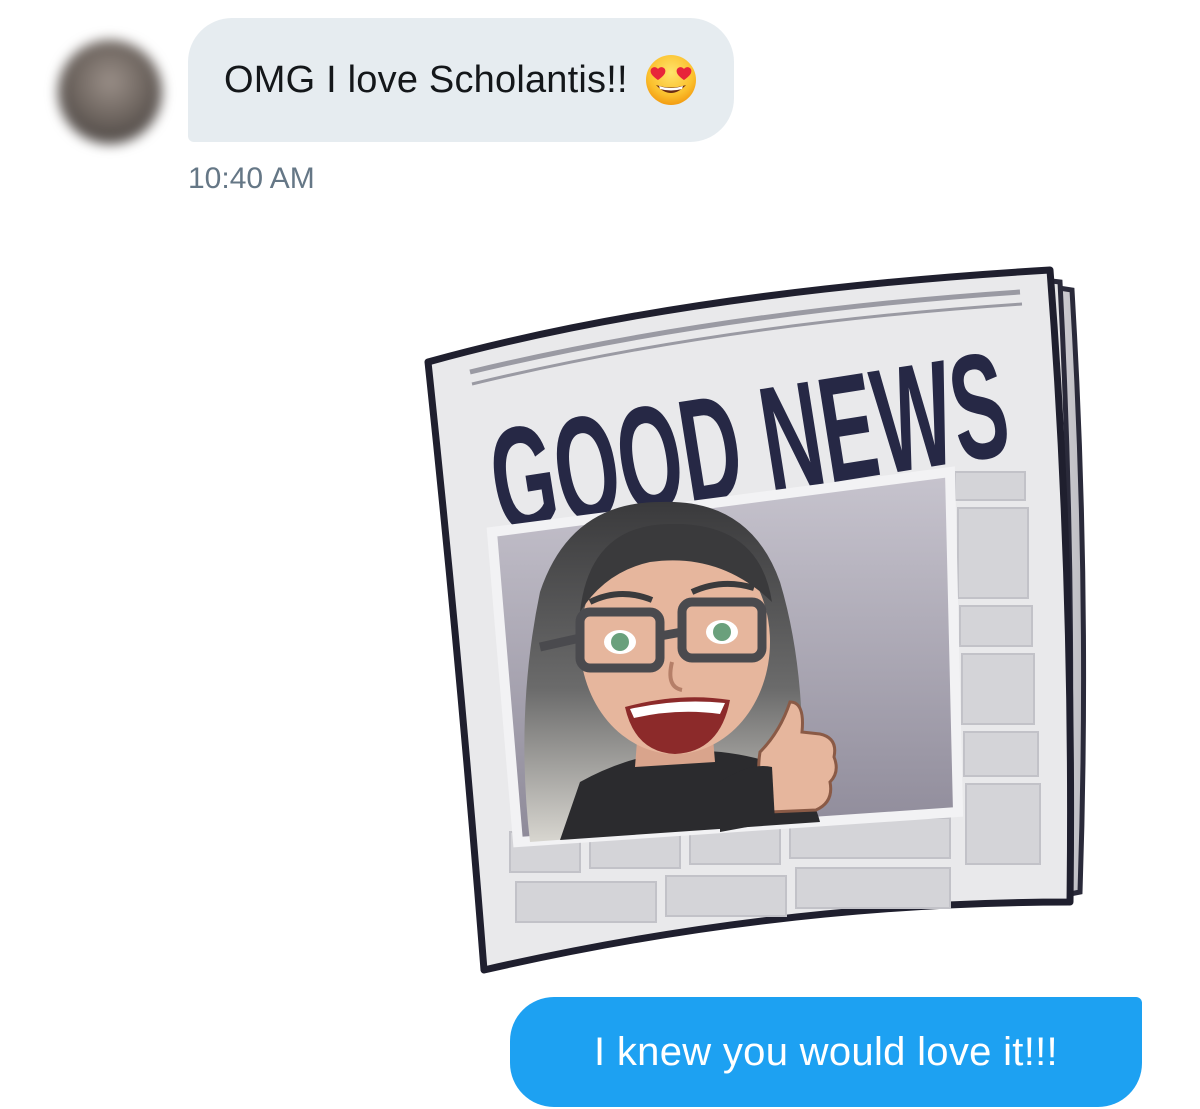  I want to click on heart-eyes-emoji-icon, so click(670, 80).